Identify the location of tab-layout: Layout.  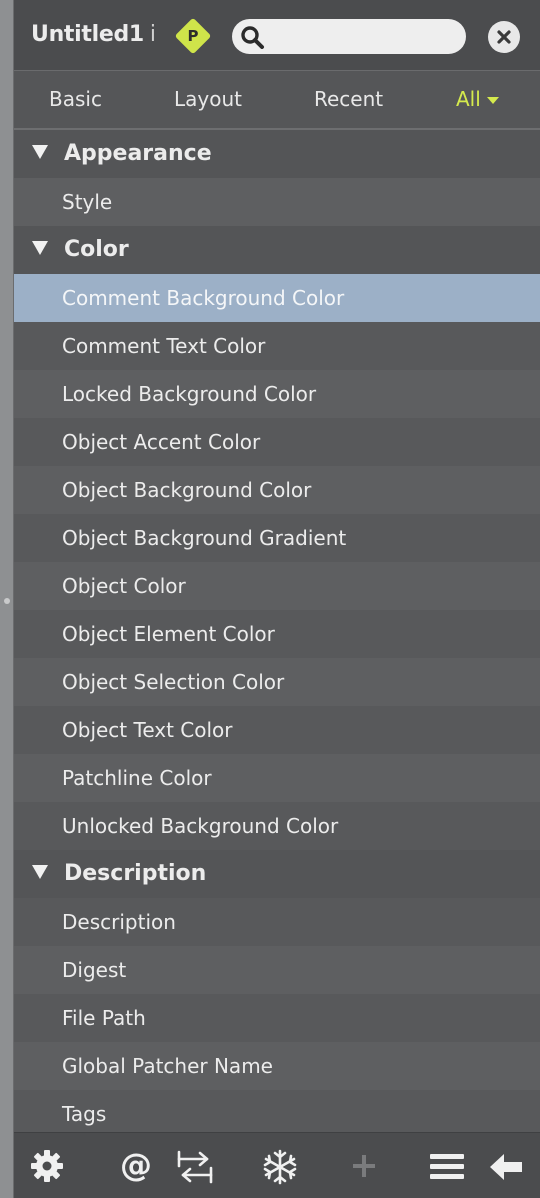
(208, 99).